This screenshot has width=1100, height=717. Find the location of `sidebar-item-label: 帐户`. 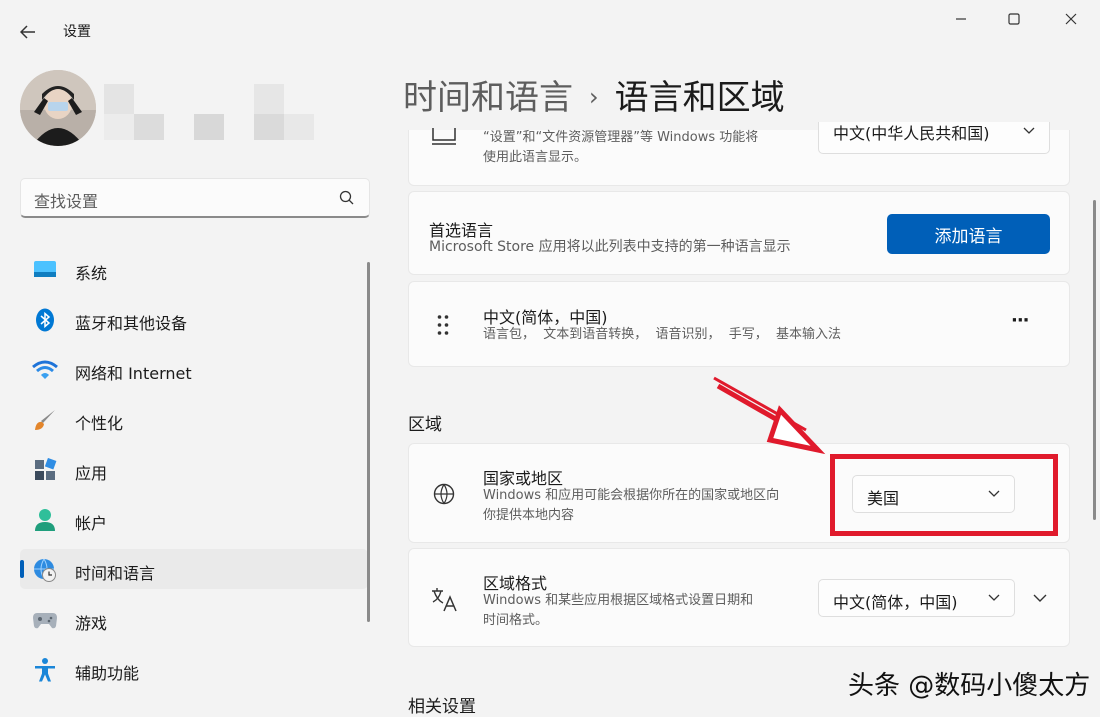

sidebar-item-label: 帐户 is located at coordinates (91, 523).